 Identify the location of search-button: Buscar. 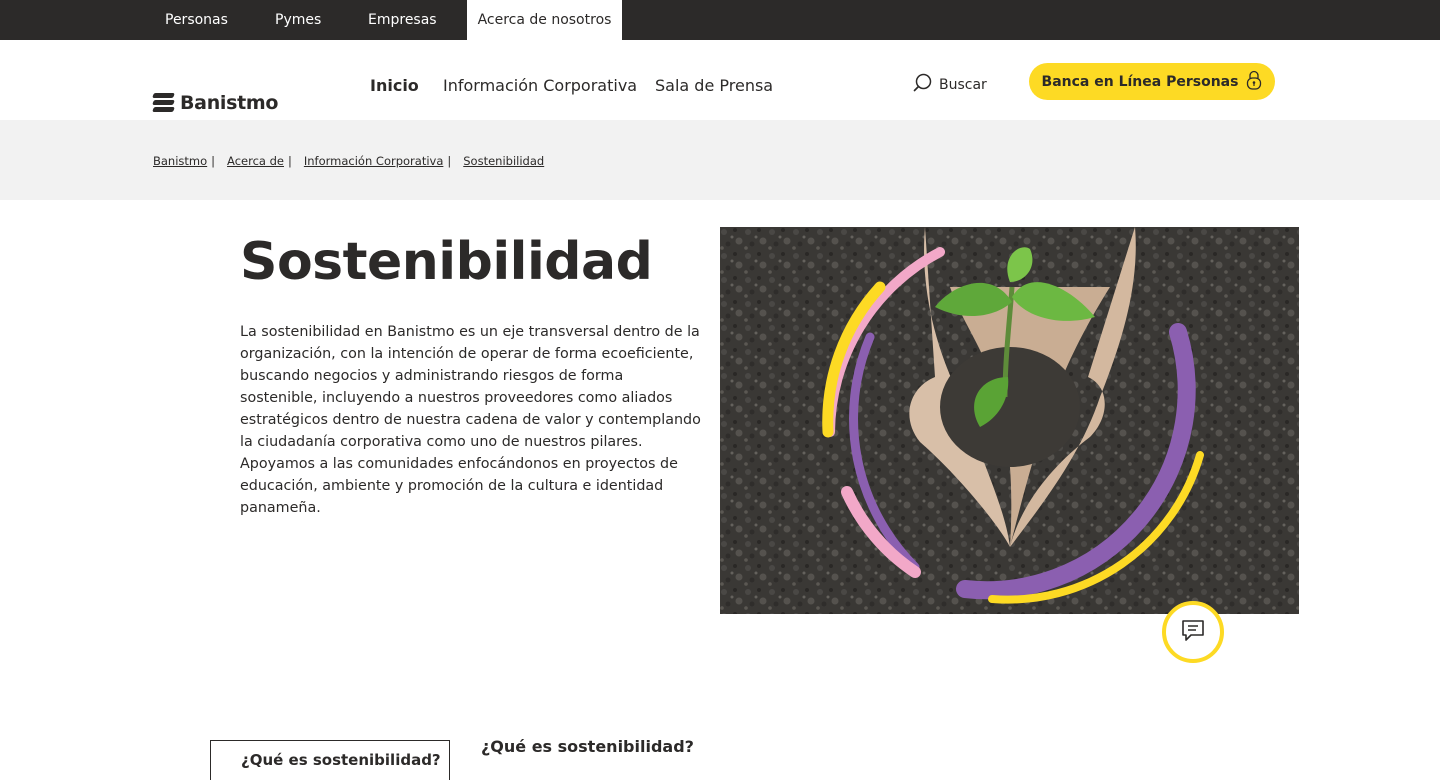
(950, 85).